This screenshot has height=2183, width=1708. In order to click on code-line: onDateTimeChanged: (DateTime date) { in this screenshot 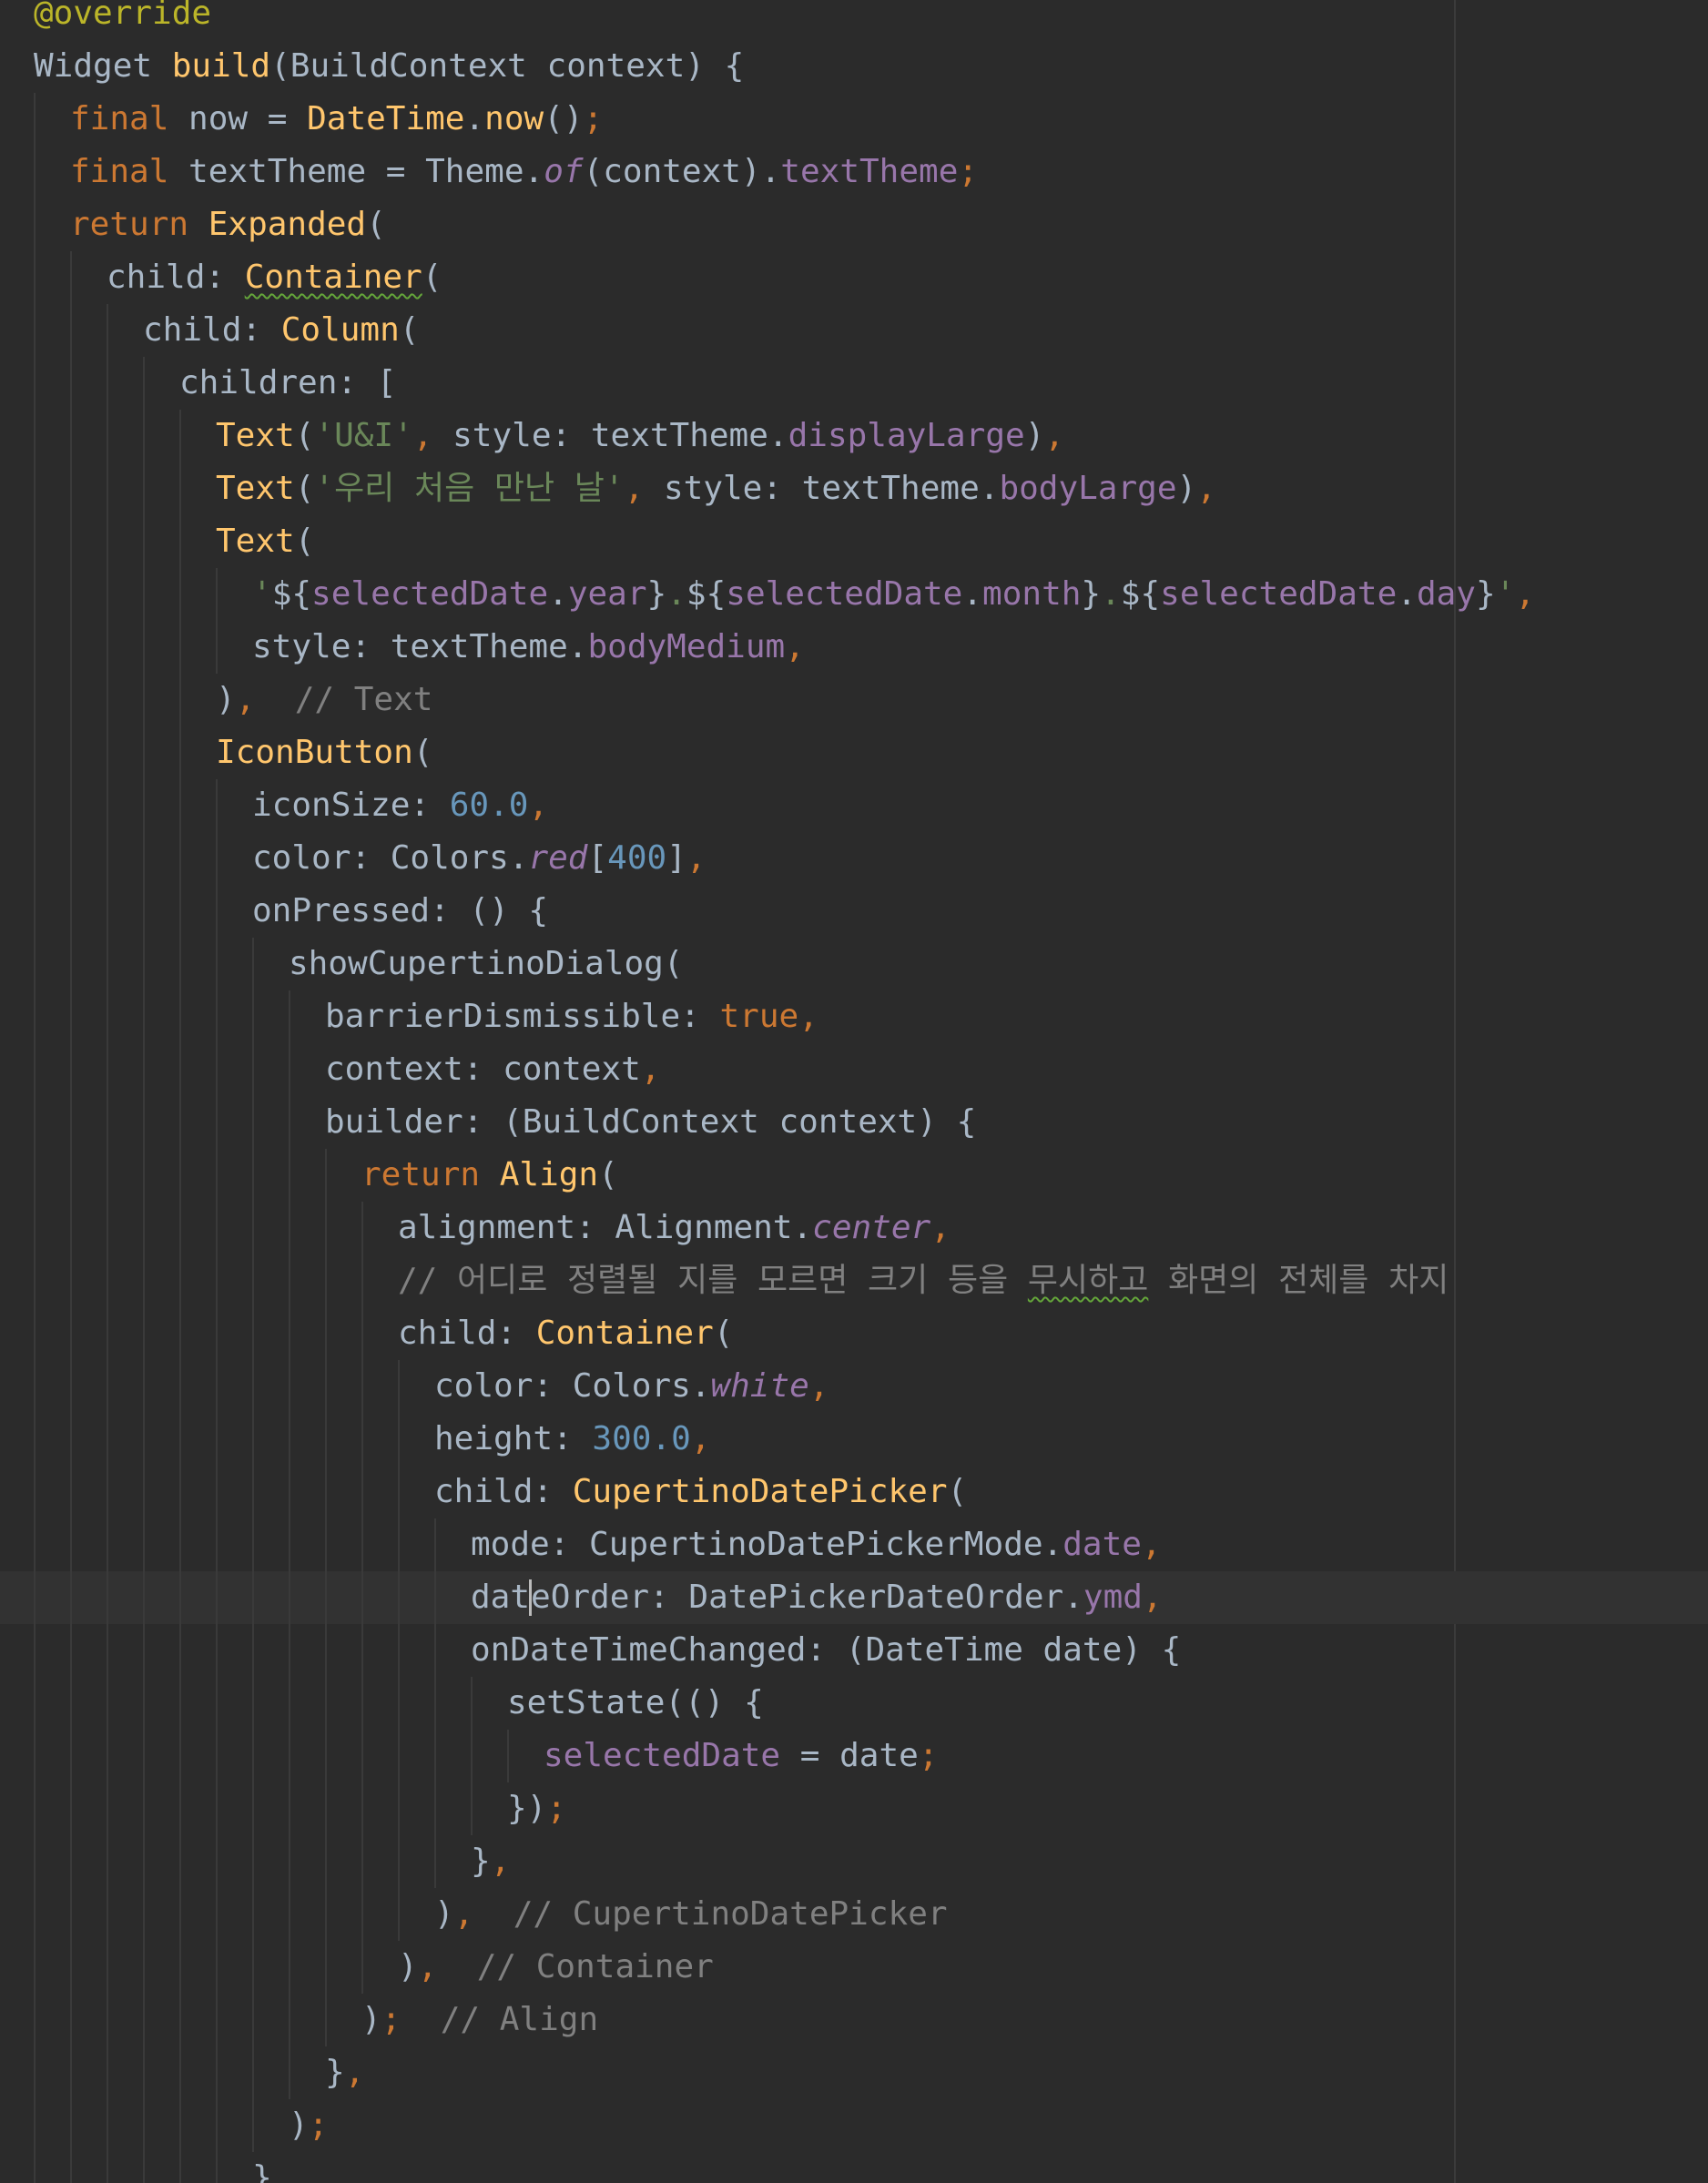, I will do `click(854, 1650)`.